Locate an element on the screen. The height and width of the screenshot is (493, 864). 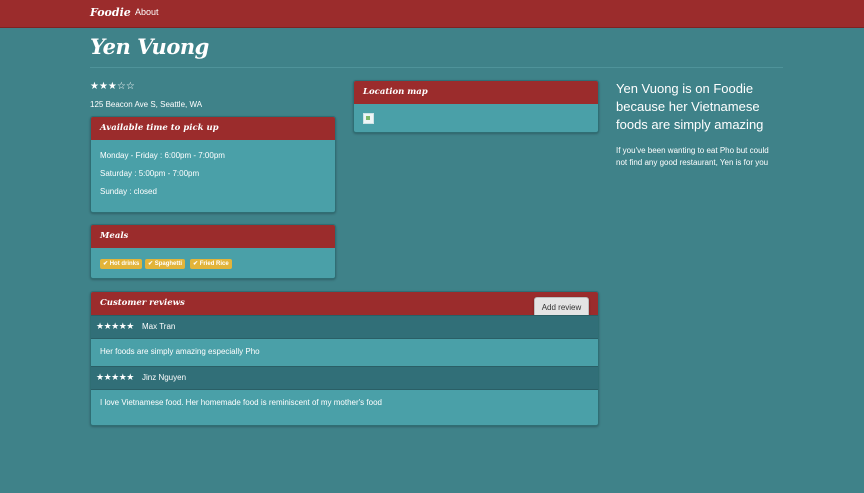
map-panel-title: Location map is located at coordinates (395, 92).